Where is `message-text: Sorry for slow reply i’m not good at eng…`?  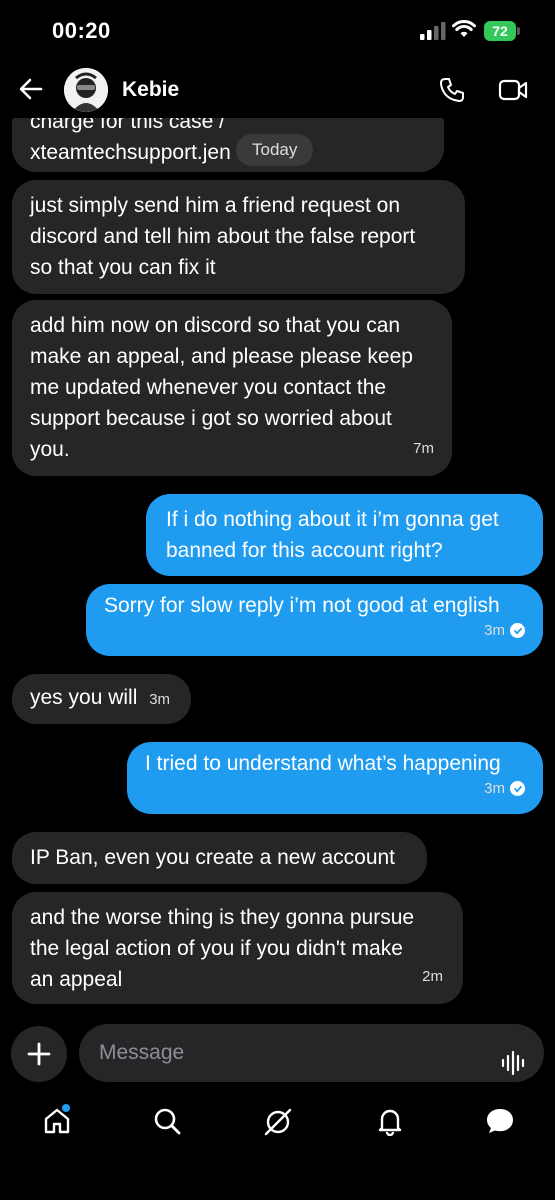 message-text: Sorry for slow reply i’m not good at eng… is located at coordinates (302, 605).